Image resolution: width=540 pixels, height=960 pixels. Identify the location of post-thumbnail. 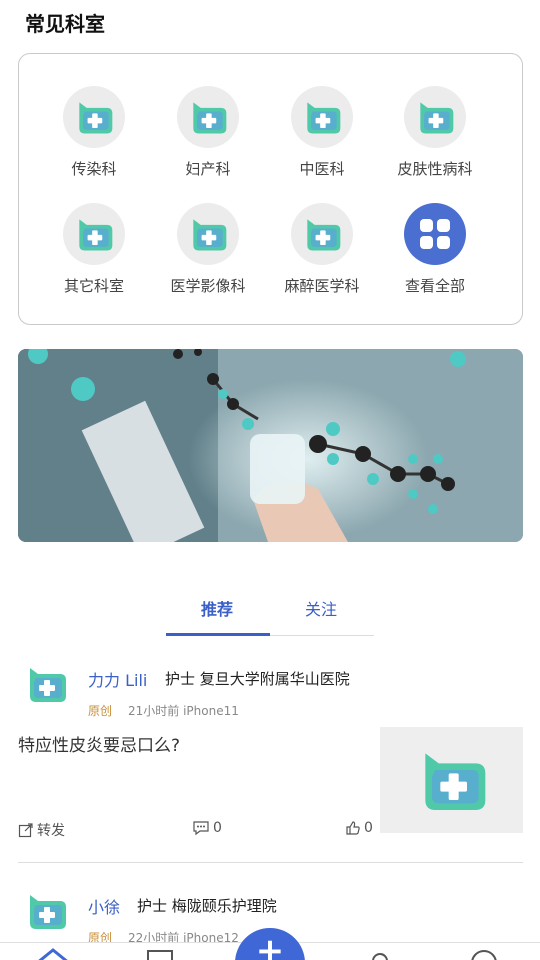
(451, 780).